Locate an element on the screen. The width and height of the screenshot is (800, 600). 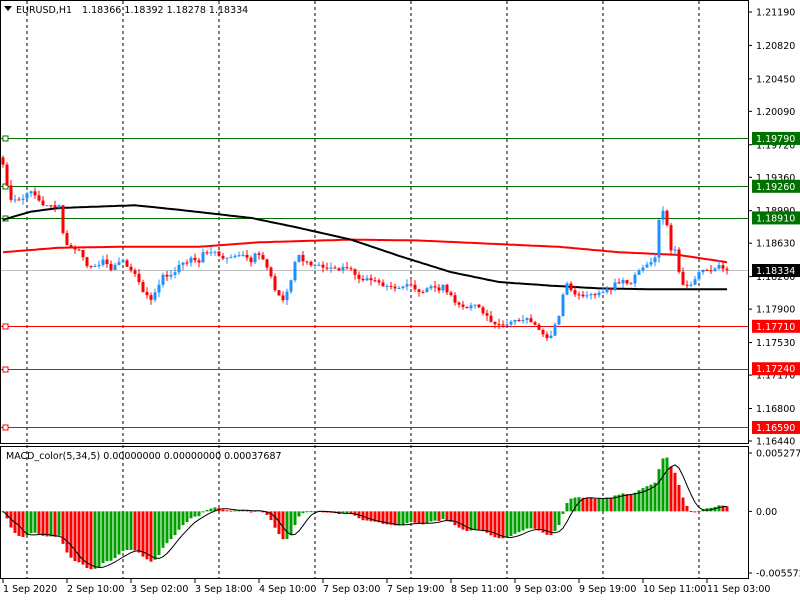
level-price-label: 1.17240 is located at coordinates (775, 369).